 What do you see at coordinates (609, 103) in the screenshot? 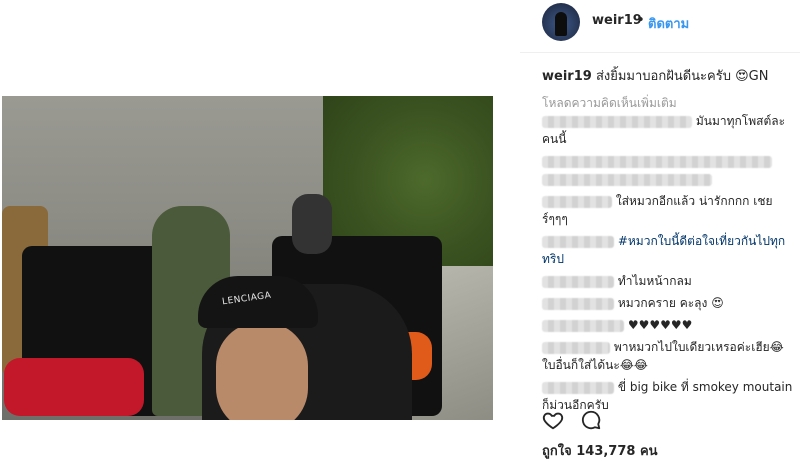
I see `load-more-comments-link: โหลดความคิดเห็นเพิ่มเติม` at bounding box center [609, 103].